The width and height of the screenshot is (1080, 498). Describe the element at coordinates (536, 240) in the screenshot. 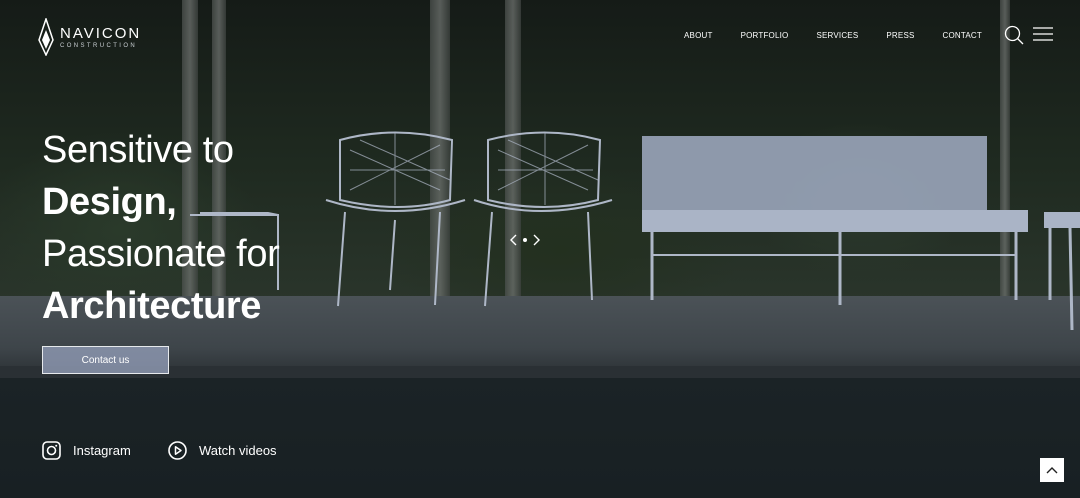

I see `chevron-right-icon` at that location.